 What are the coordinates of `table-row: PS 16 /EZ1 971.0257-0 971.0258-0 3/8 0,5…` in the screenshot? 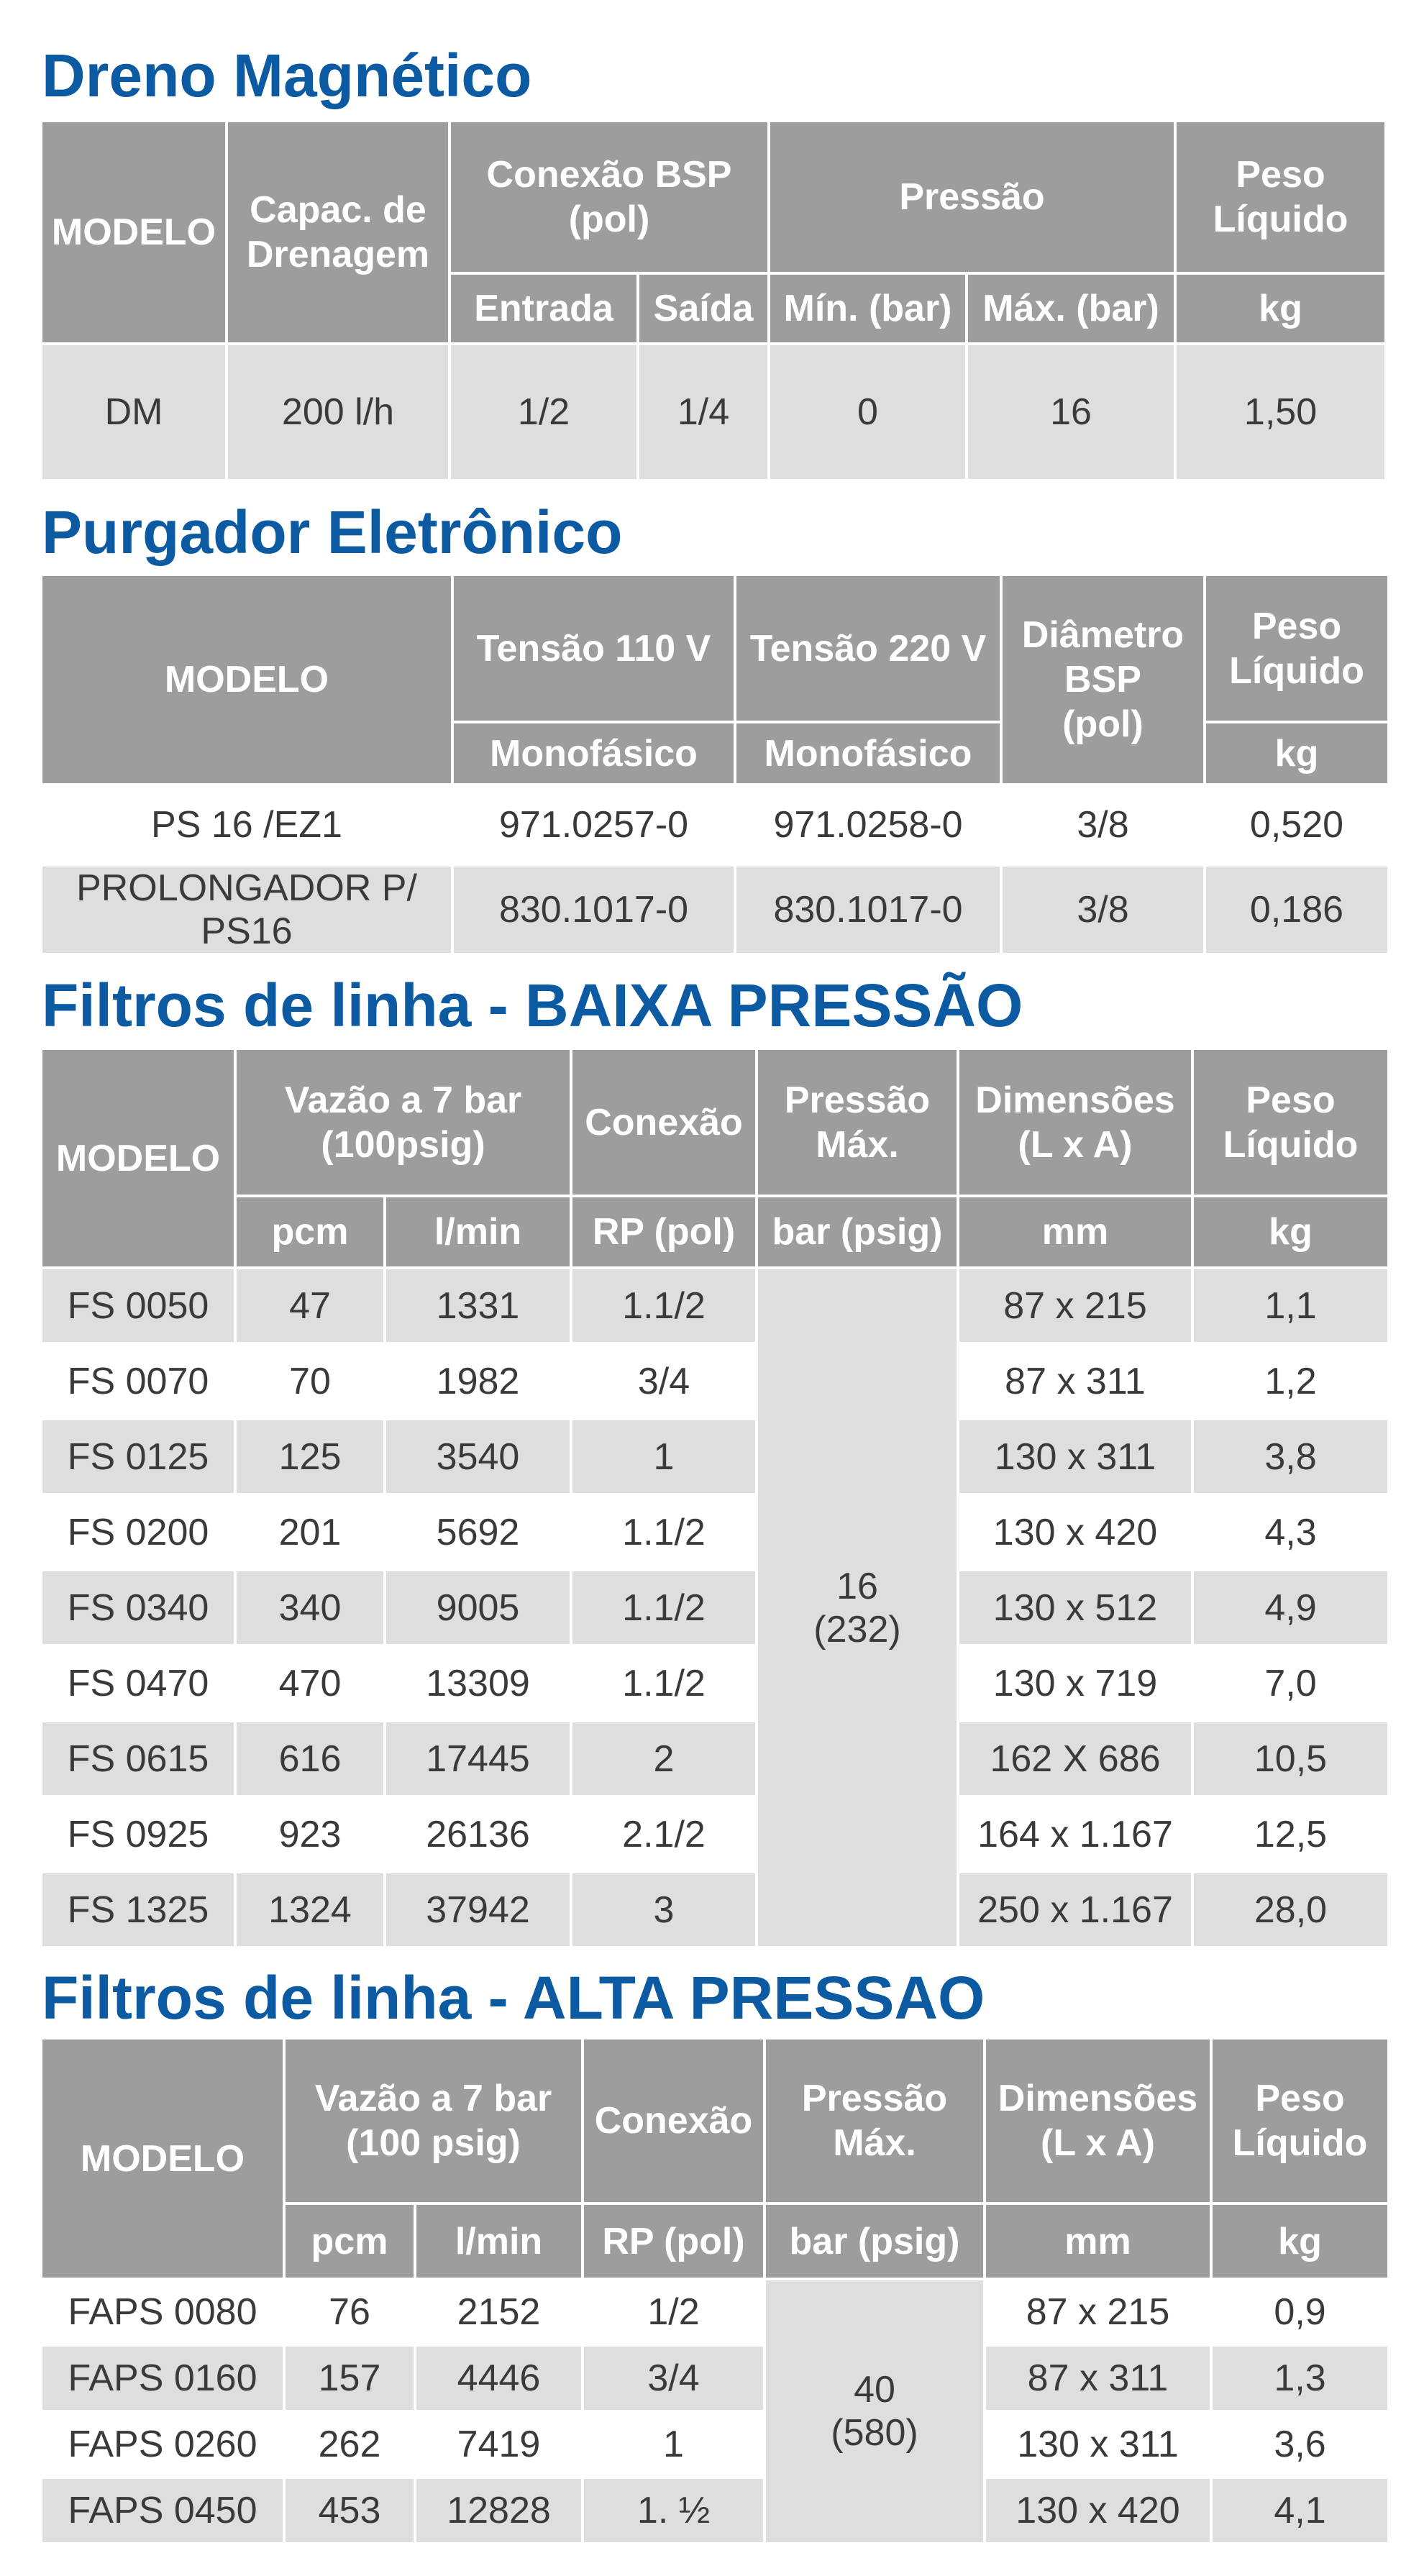 It's located at (715, 825).